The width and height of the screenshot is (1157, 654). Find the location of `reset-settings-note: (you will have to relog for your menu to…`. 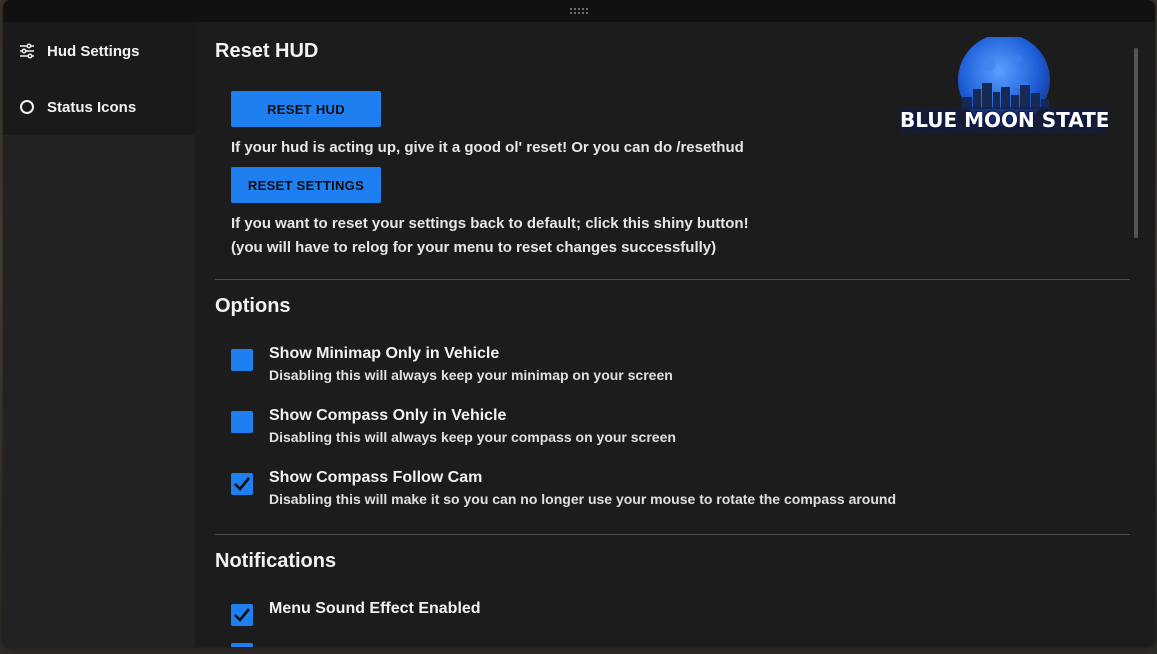

reset-settings-note: (you will have to relog for your menu to… is located at coordinates (474, 247).